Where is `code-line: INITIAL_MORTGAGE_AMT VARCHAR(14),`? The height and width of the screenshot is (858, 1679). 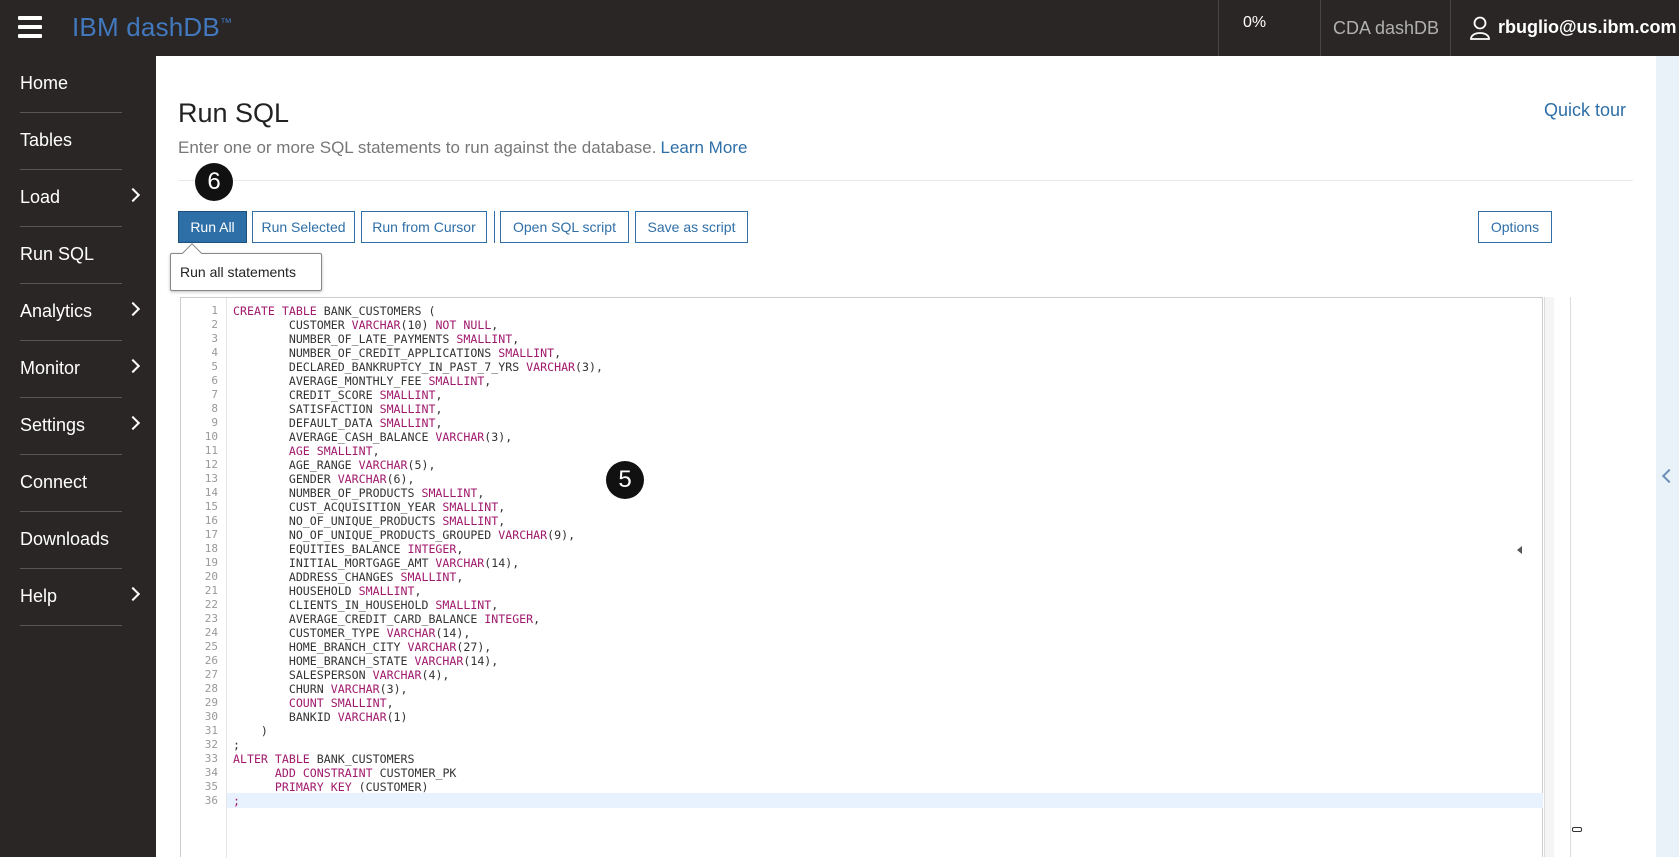 code-line: INITIAL_MORTGAGE_AMT VARCHAR(14), is located at coordinates (376, 563).